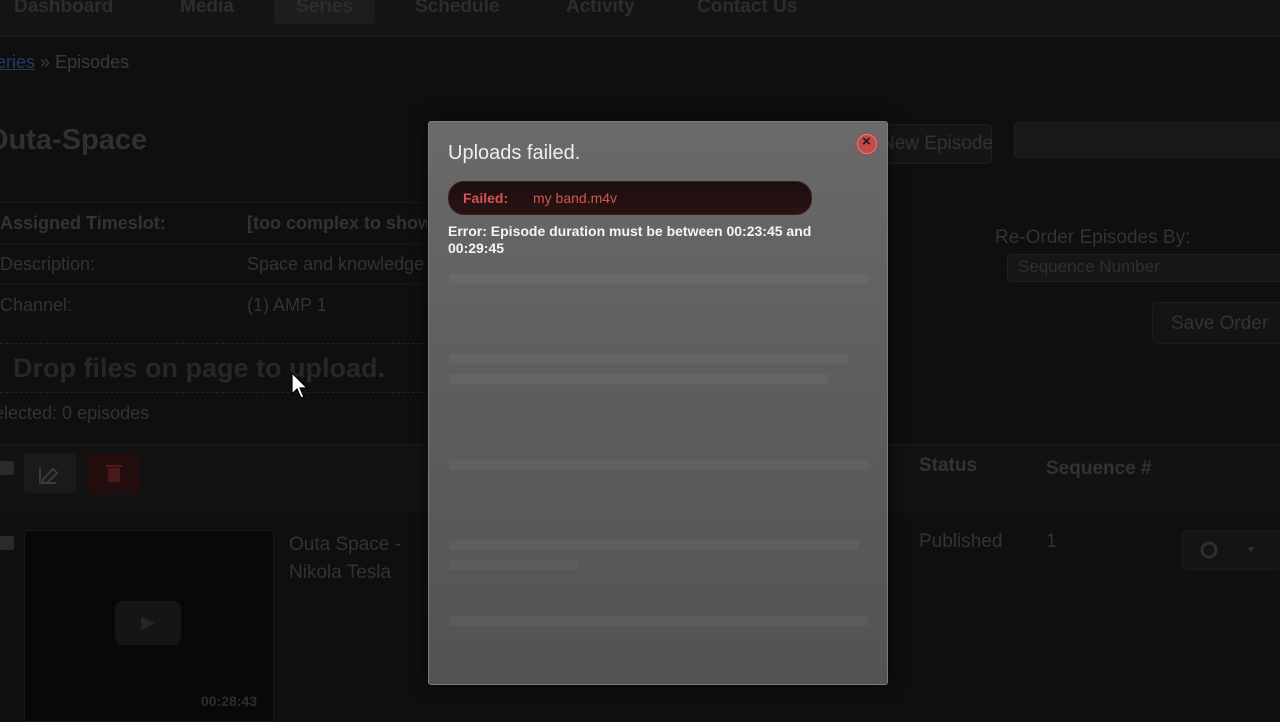 Image resolution: width=1280 pixels, height=722 pixels. I want to click on info-row-channel: Channel: (1) AMP 1, so click(215, 304).